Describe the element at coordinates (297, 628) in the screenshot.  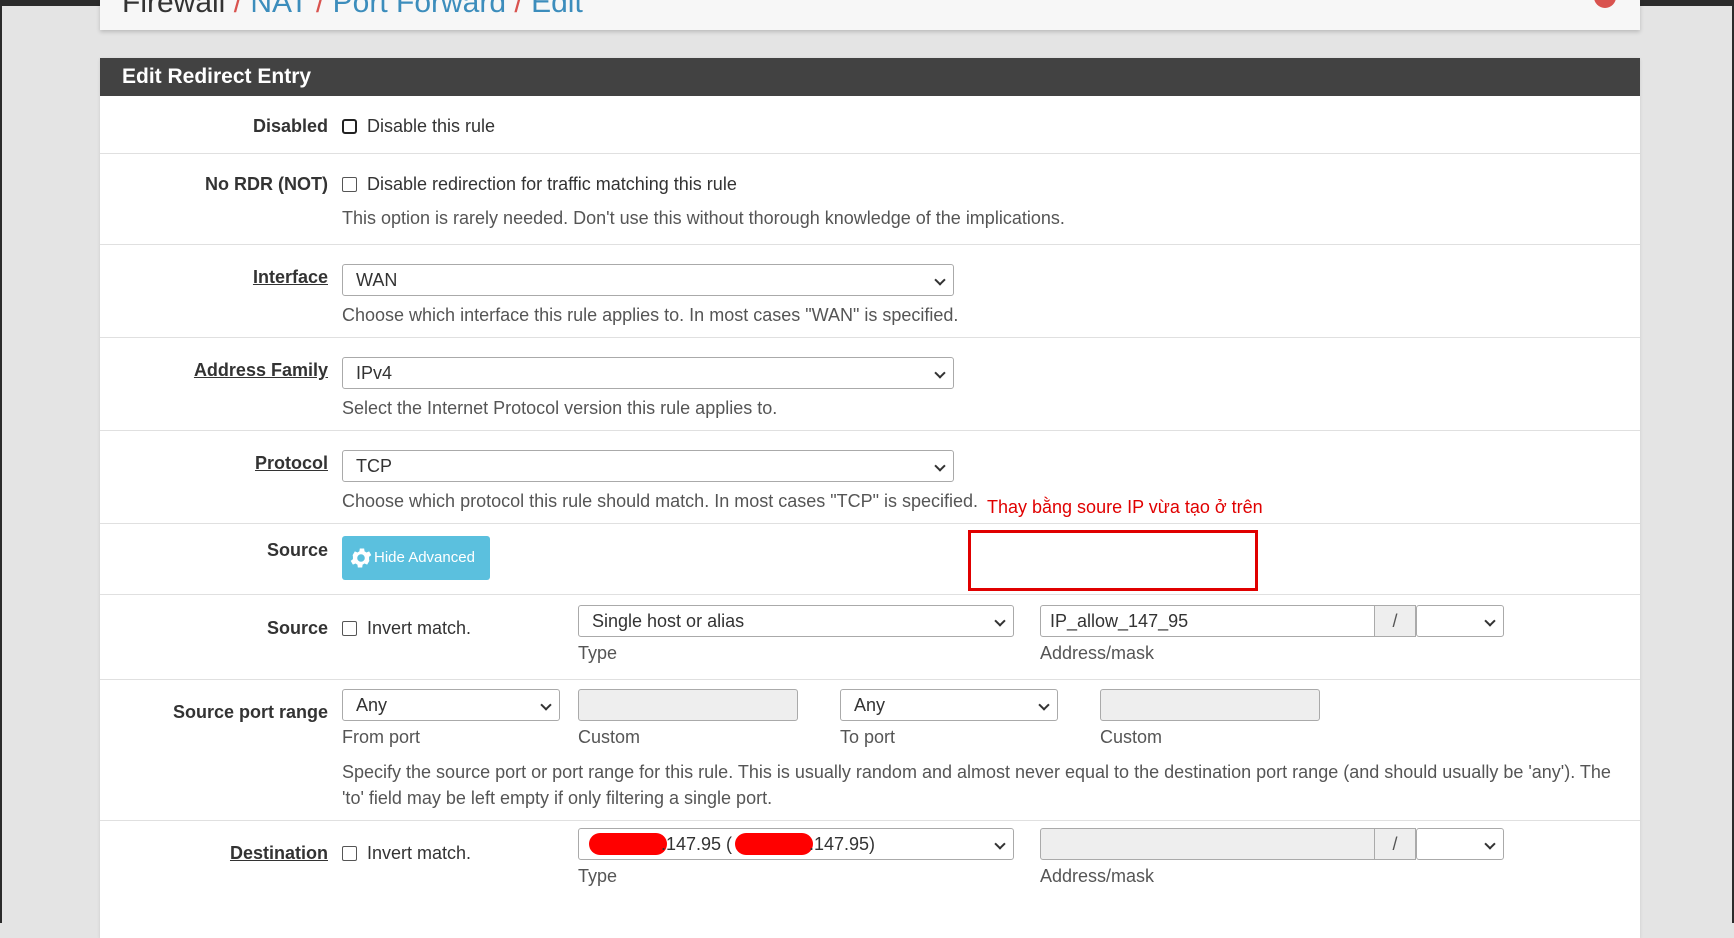
I see `source-label: Source` at that location.